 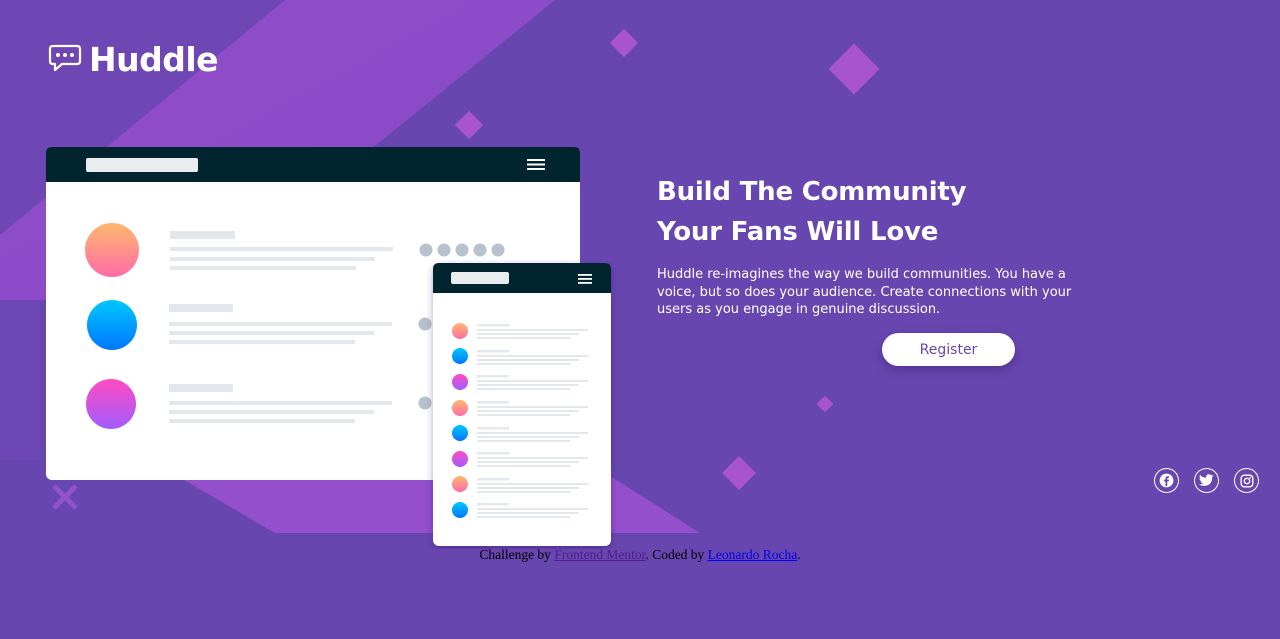 I want to click on attribution-suffix: ., so click(x=799, y=554).